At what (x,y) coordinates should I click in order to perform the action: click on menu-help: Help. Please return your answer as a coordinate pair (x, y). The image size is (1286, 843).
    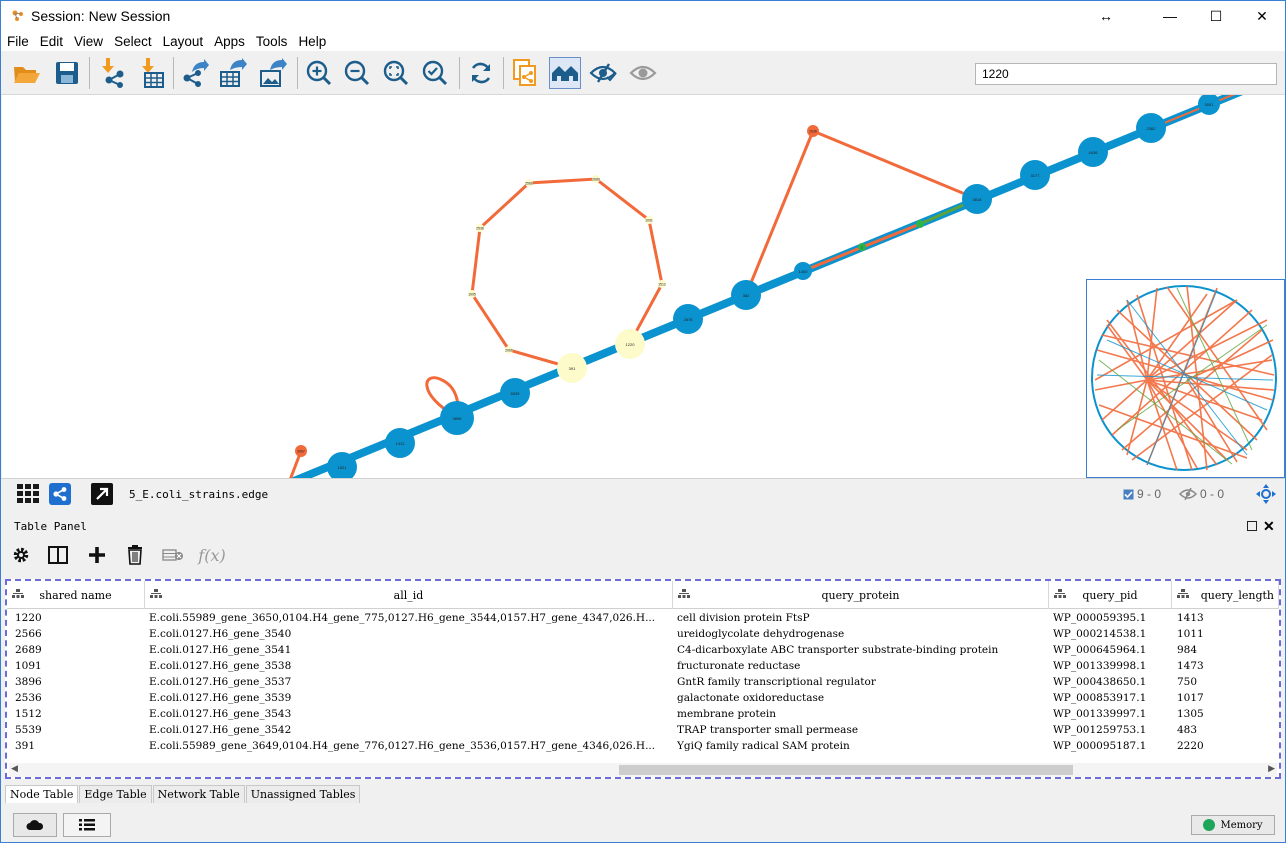
    Looking at the image, I should click on (311, 41).